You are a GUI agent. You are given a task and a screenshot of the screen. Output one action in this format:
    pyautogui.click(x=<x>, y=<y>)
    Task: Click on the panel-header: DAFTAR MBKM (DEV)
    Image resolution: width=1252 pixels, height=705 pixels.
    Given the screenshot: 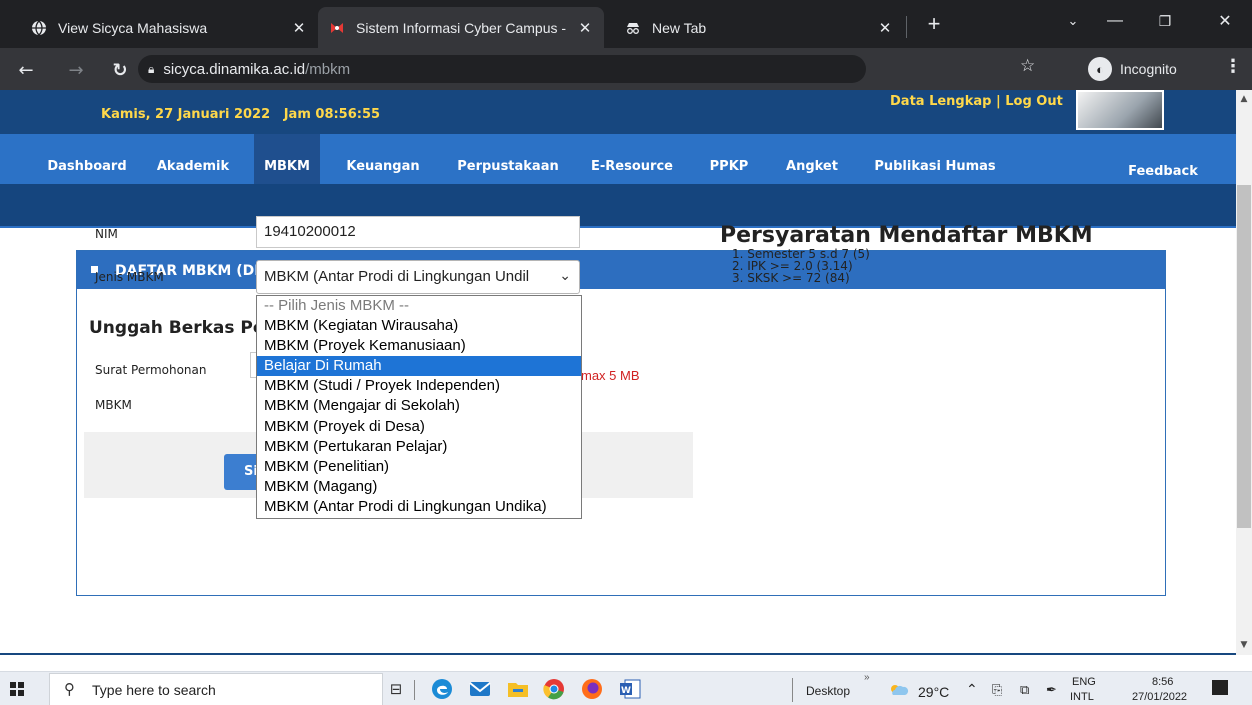 What is the action you would take?
    pyautogui.click(x=621, y=270)
    